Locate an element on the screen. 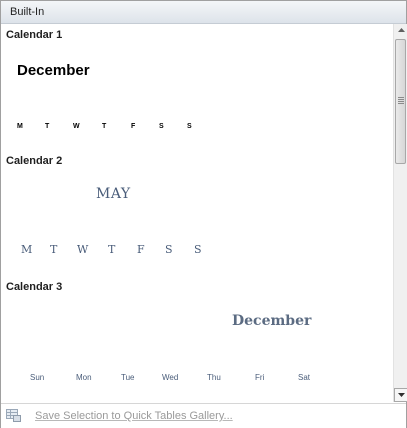 This screenshot has height=428, width=407. weekday-label: Thu is located at coordinates (214, 377).